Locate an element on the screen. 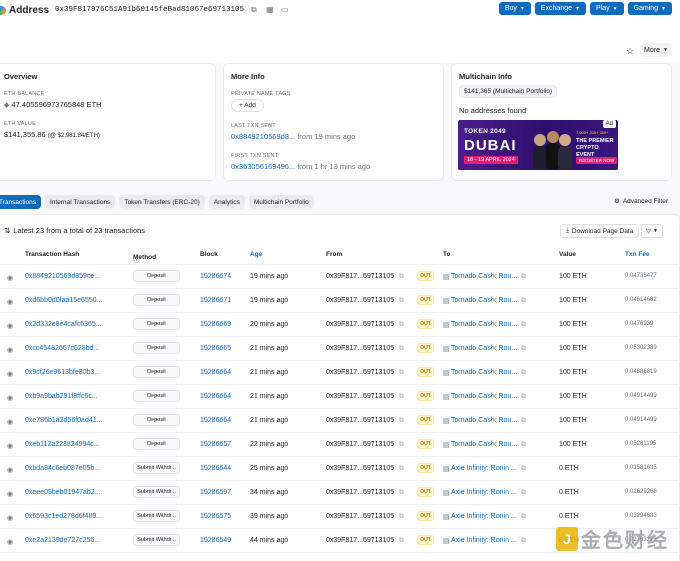 This screenshot has width=680, height=561. play-button: Play ▼ is located at coordinates (606, 8).